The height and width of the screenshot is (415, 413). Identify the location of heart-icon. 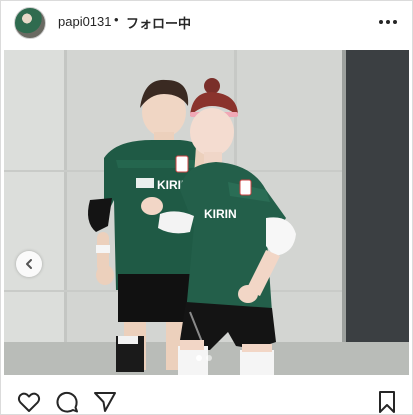
(29, 402).